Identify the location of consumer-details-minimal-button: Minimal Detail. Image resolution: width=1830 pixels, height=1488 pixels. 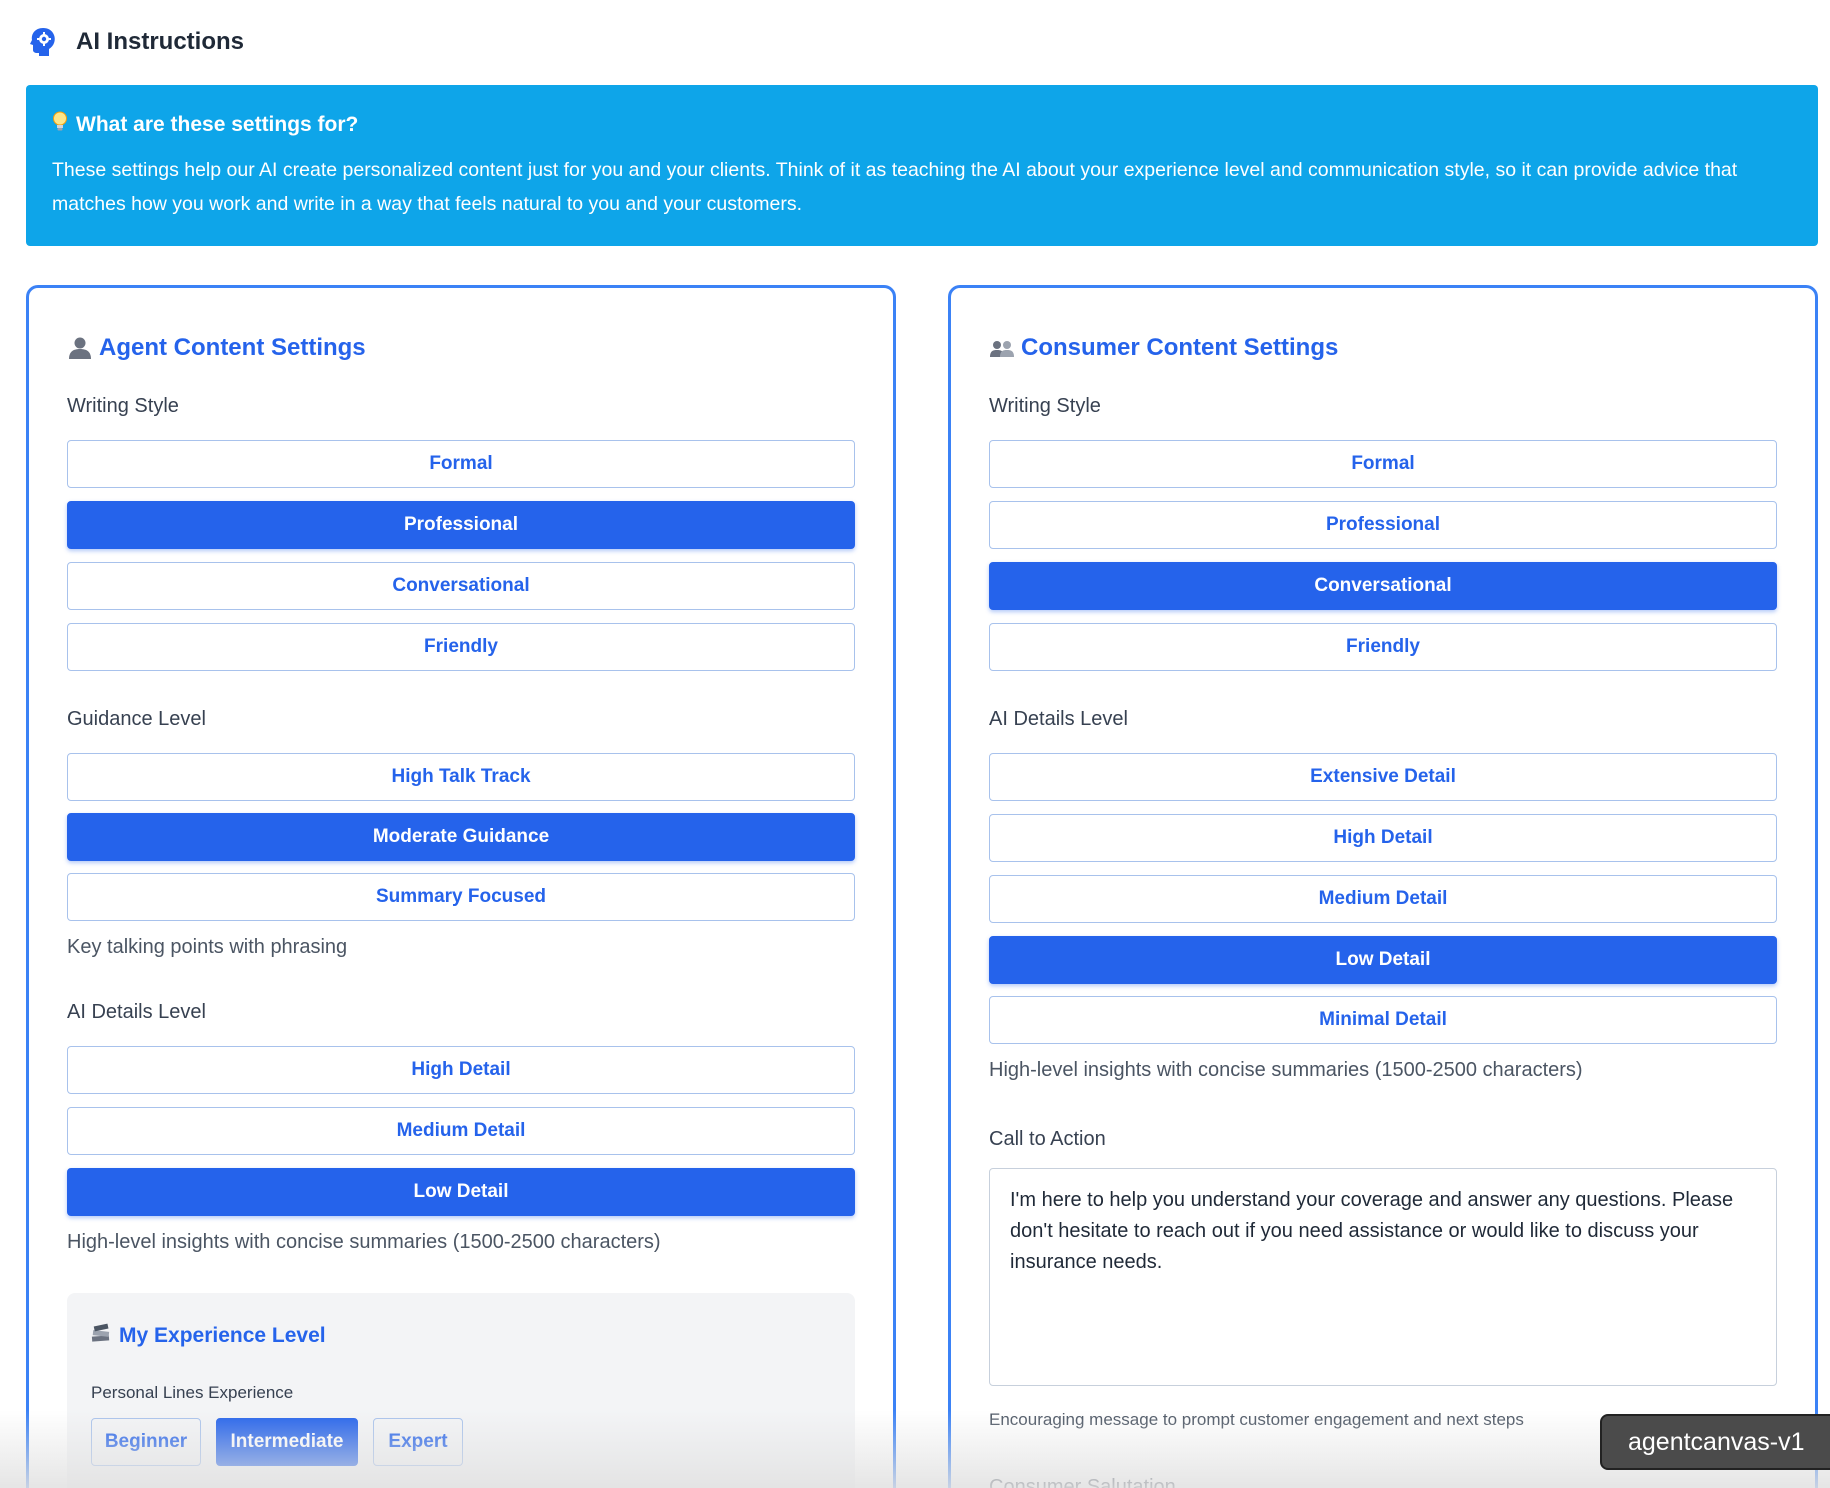
(1383, 1020).